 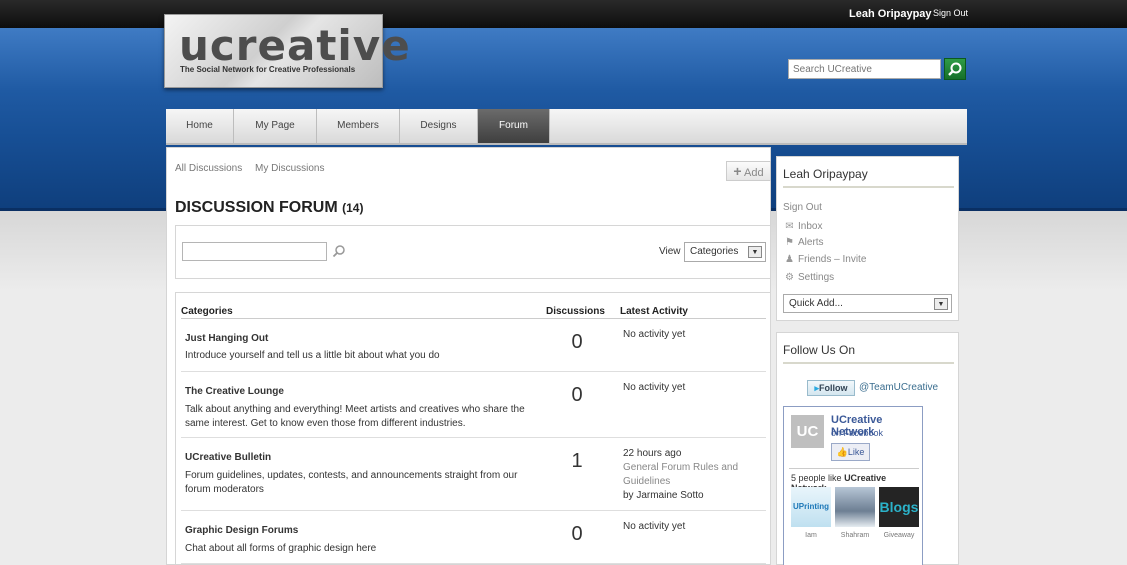 I want to click on column-header-latest-activity: Latest Activity, so click(x=654, y=311).